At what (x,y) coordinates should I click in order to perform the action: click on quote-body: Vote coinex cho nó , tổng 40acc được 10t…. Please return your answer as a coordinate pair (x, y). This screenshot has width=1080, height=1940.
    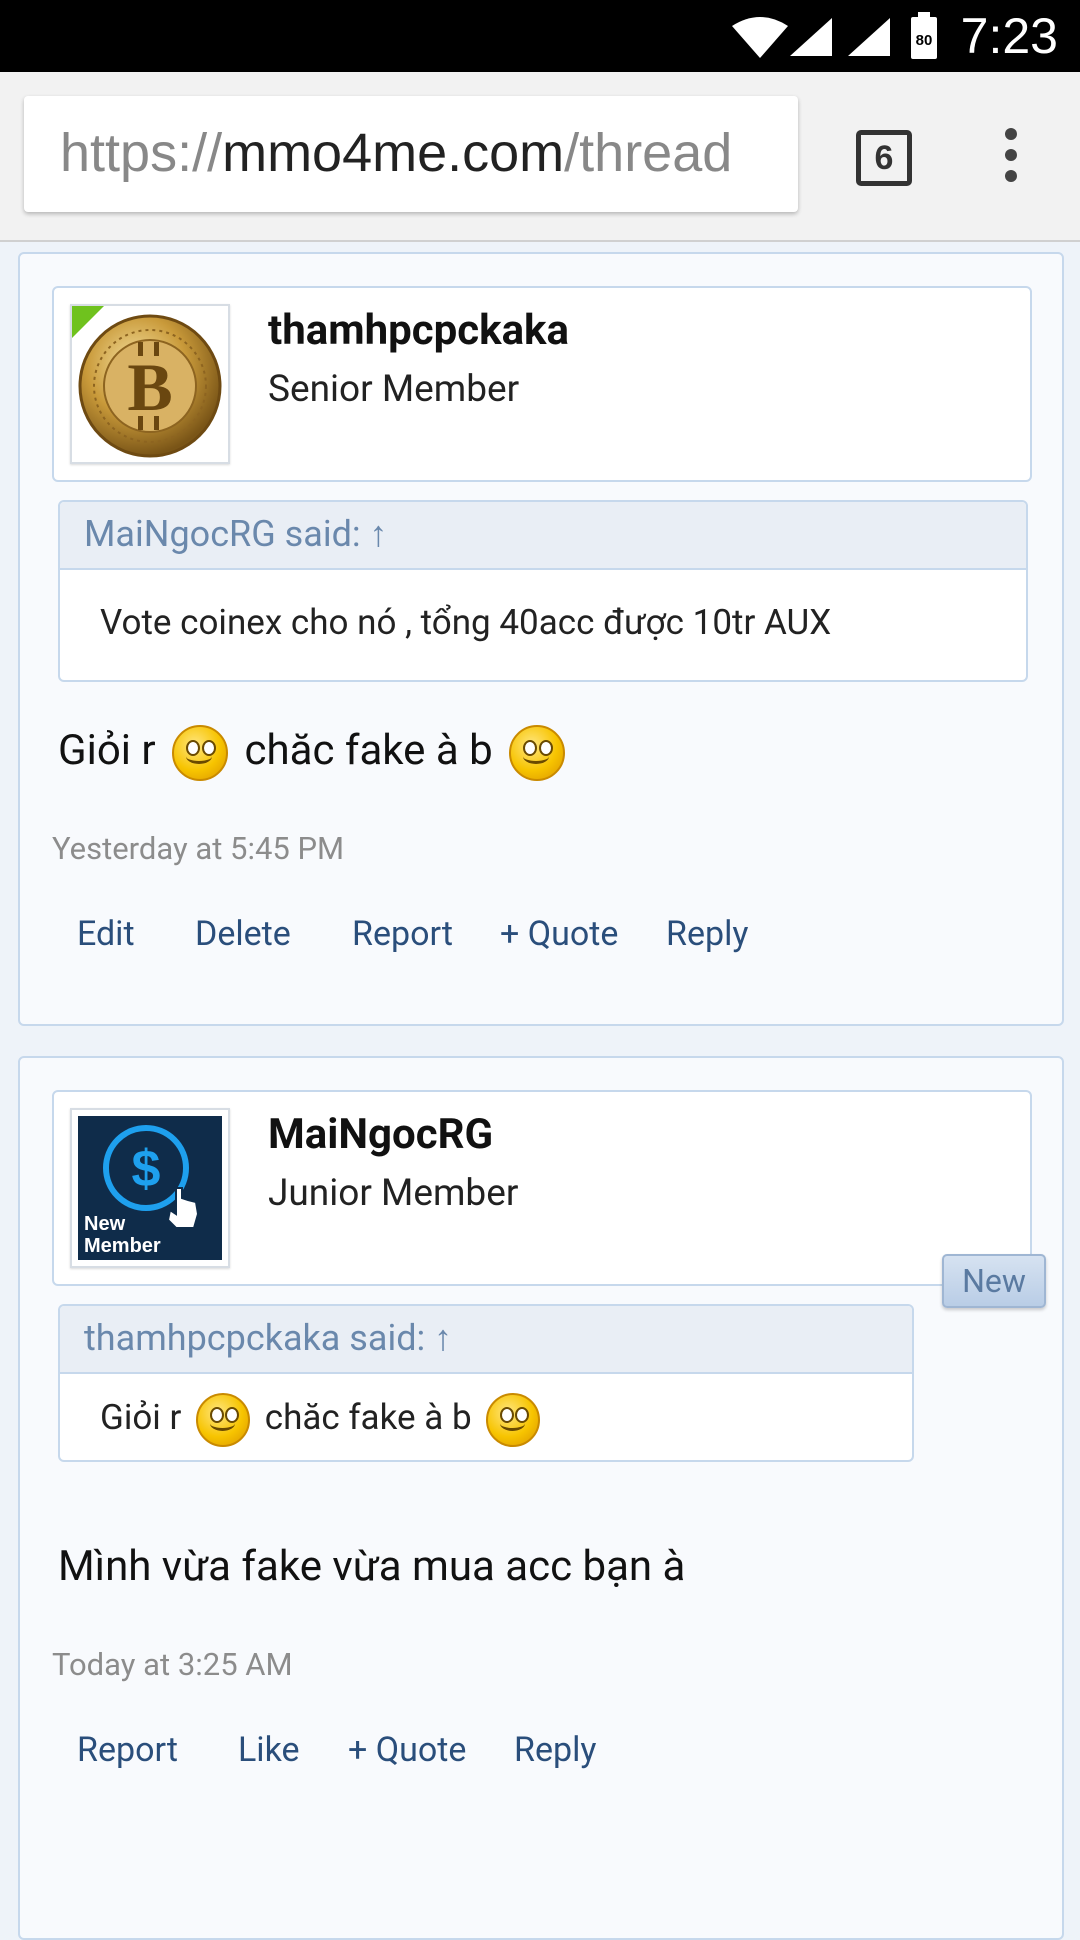
    Looking at the image, I should click on (466, 622).